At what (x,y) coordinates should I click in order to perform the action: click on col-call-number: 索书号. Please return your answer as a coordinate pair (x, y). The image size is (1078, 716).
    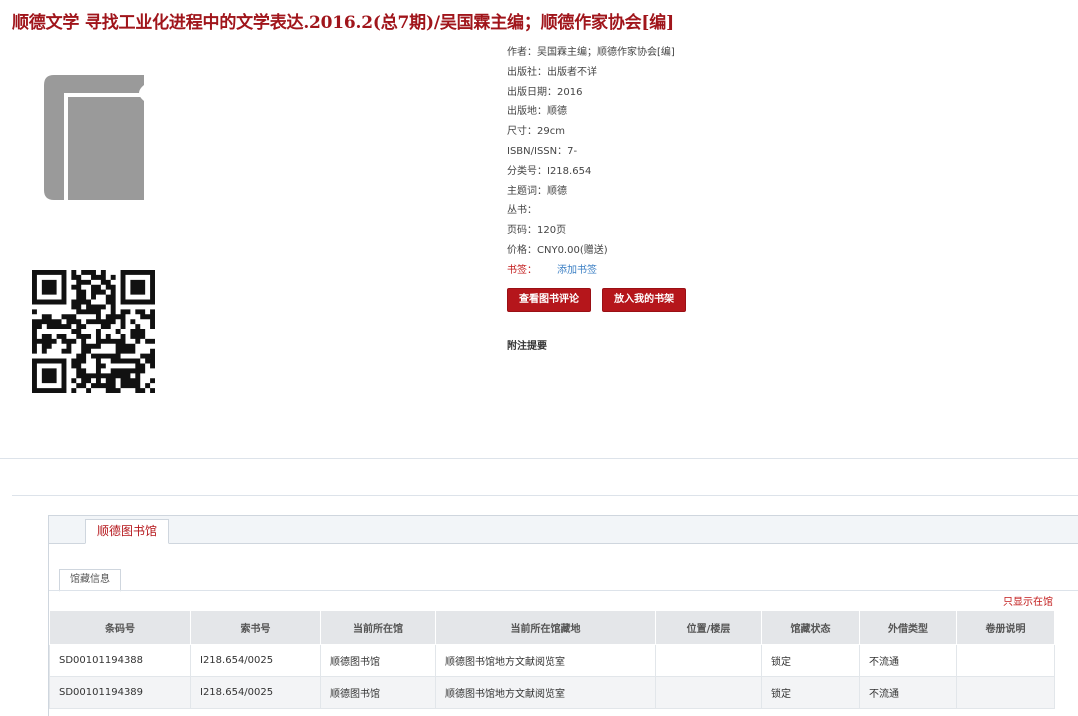
    Looking at the image, I should click on (255, 627).